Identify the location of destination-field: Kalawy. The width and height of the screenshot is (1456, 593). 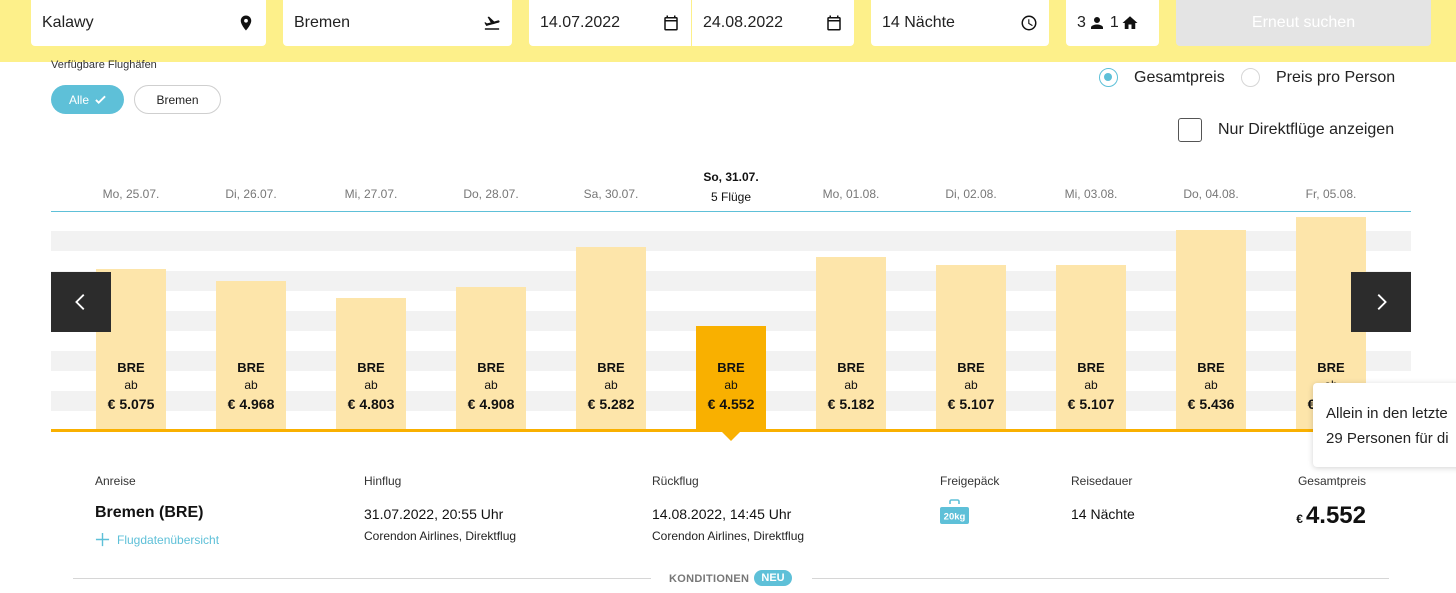
(148, 23).